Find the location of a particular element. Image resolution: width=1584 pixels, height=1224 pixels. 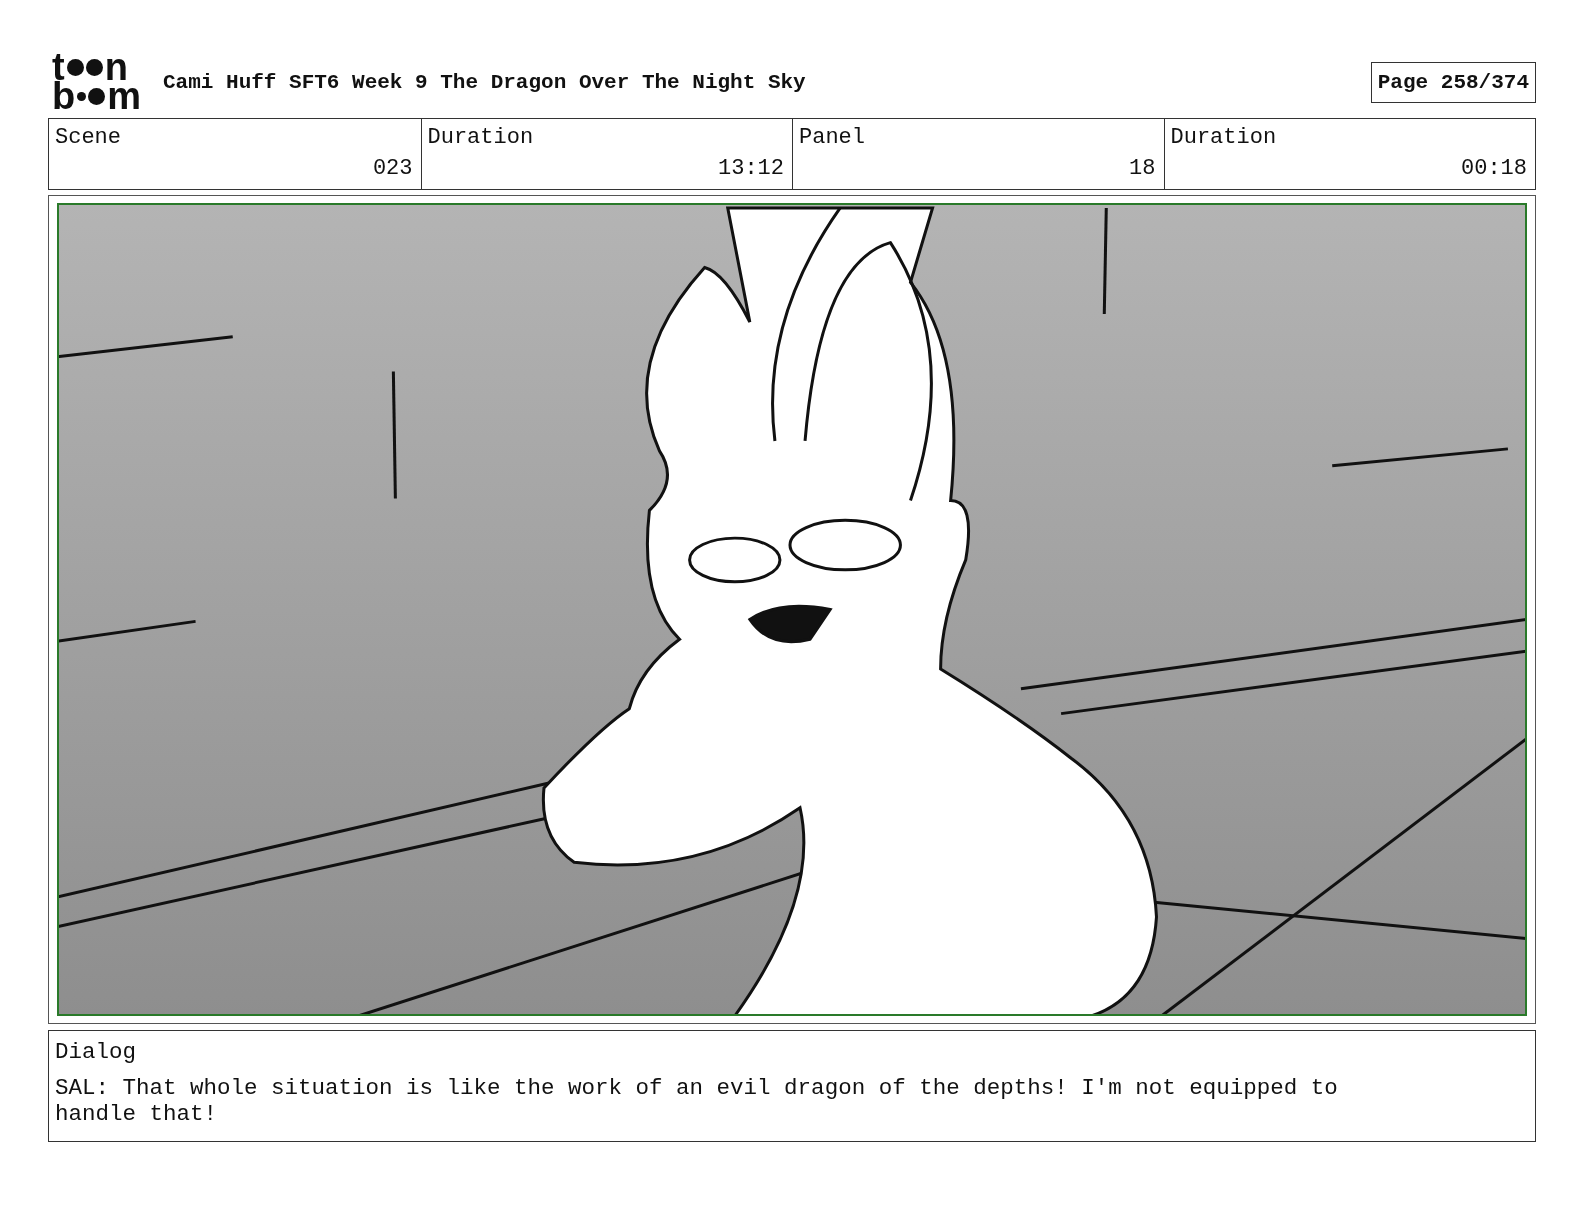

page-number: Page 258/374 is located at coordinates (1453, 82).